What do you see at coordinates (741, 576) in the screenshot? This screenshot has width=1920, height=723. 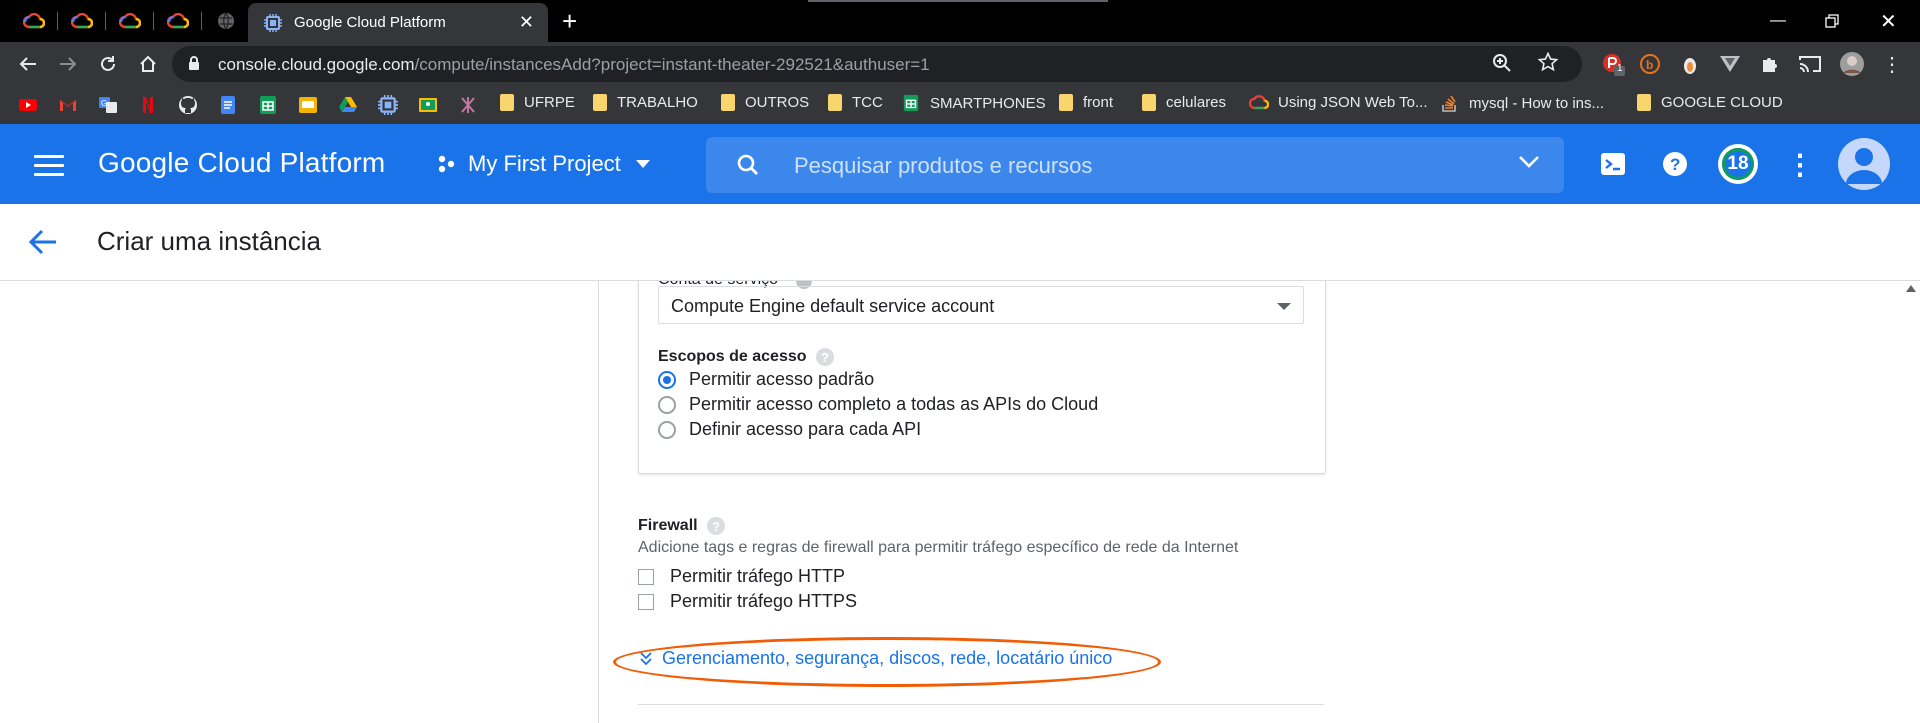 I see `allow-http-checkbox: Permitir tráfego HTTP` at bounding box center [741, 576].